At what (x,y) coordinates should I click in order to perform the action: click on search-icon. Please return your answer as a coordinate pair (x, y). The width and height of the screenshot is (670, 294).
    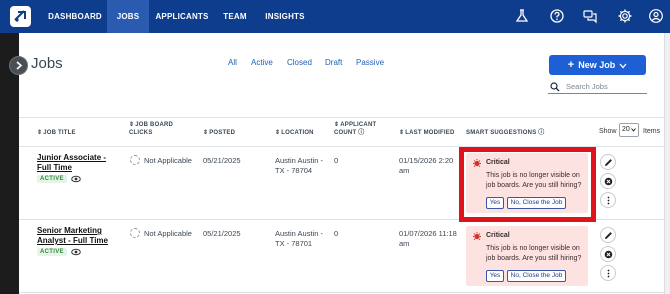
    Looking at the image, I should click on (555, 87).